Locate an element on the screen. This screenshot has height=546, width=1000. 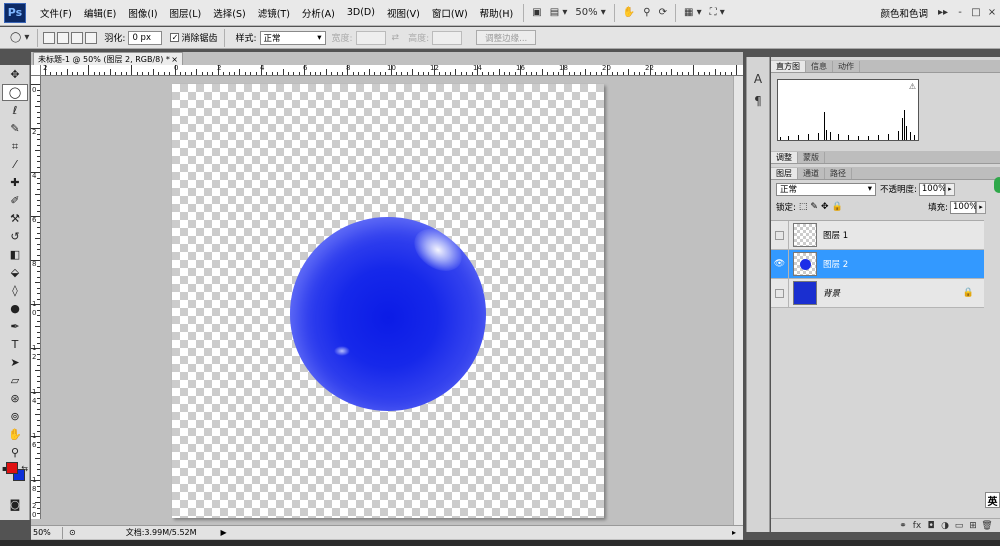
ruler-origin is located at coordinates (36, 70).